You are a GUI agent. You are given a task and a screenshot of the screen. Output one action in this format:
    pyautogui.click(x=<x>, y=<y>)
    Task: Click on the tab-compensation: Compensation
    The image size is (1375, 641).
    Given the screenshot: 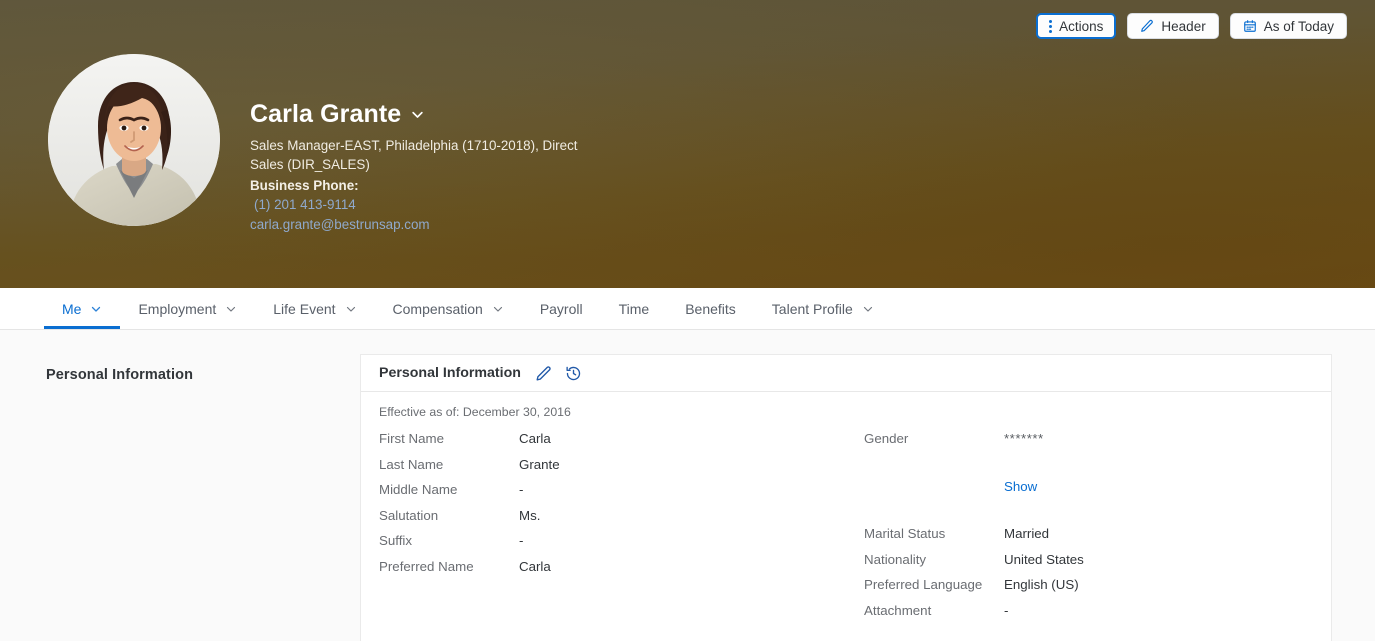 What is the action you would take?
    pyautogui.click(x=448, y=308)
    